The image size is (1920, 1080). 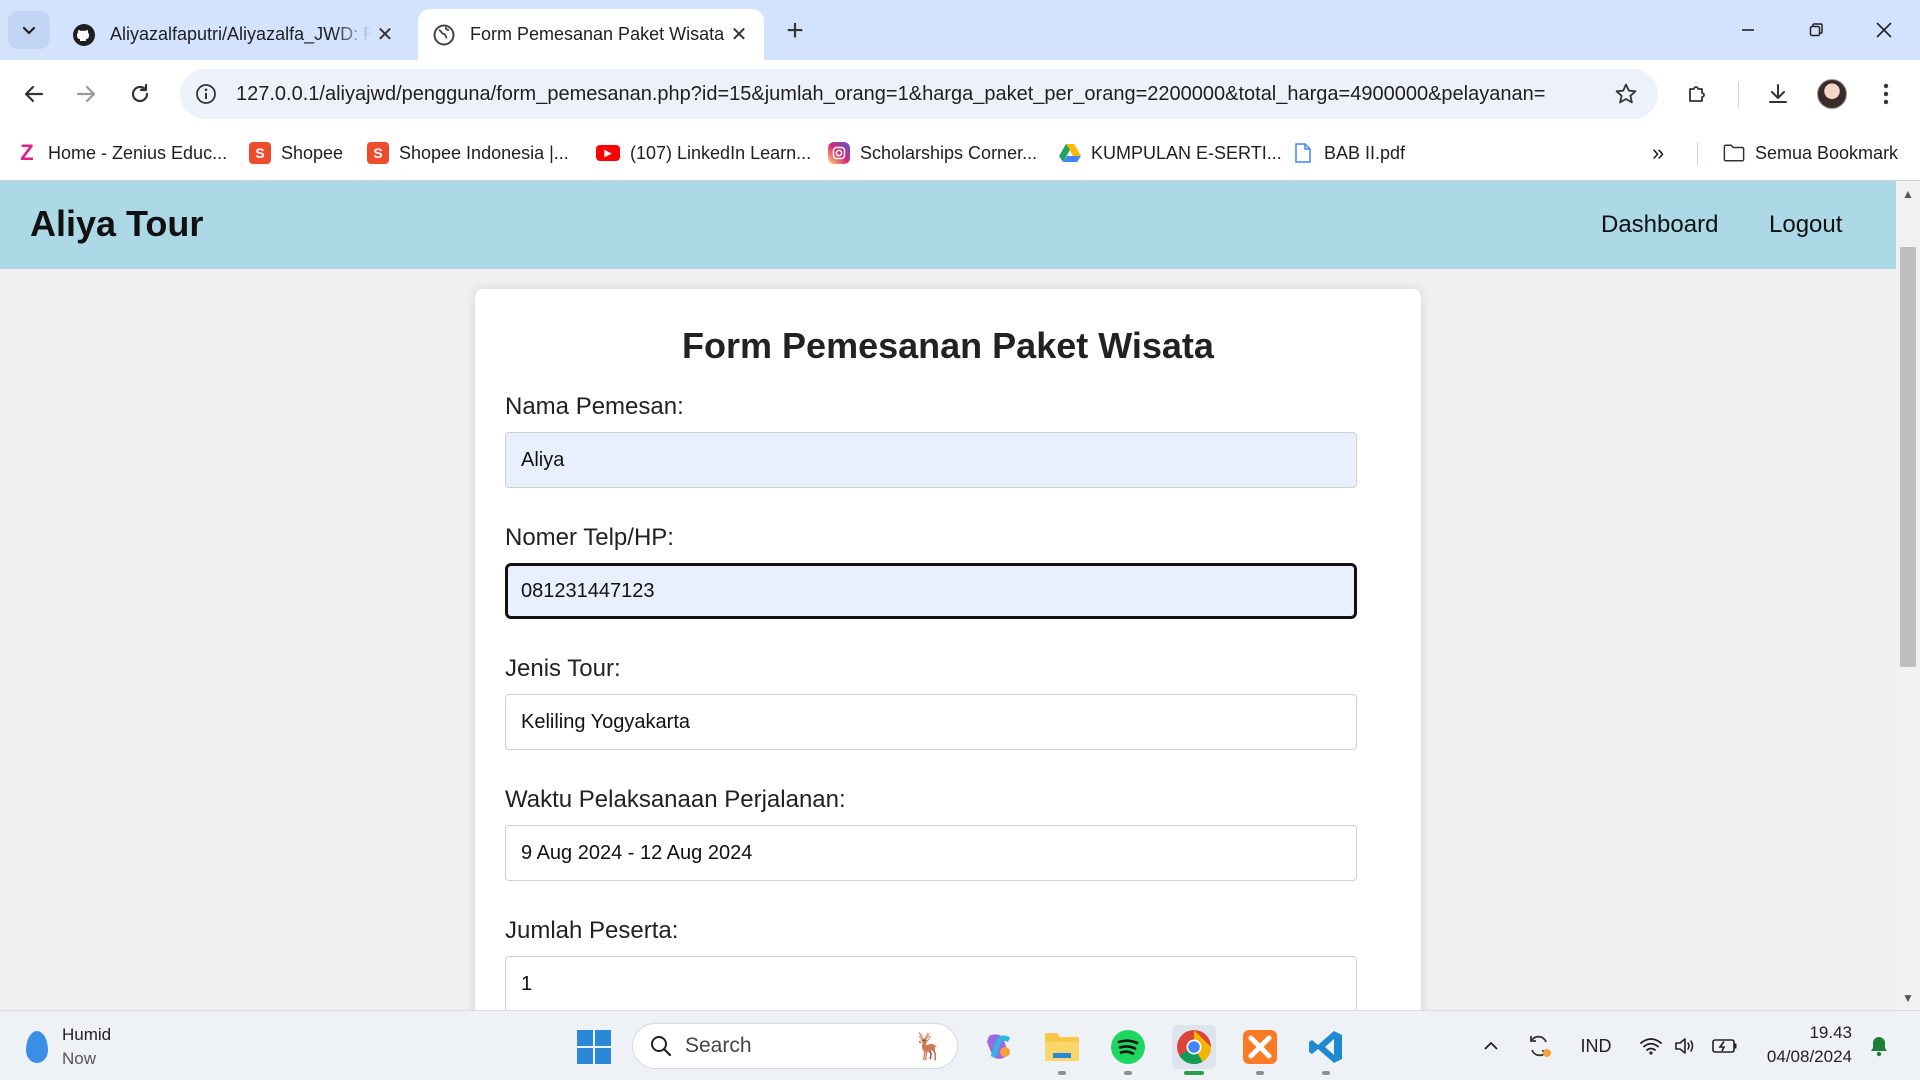 What do you see at coordinates (1260, 1047) in the screenshot?
I see `xampp-icon` at bounding box center [1260, 1047].